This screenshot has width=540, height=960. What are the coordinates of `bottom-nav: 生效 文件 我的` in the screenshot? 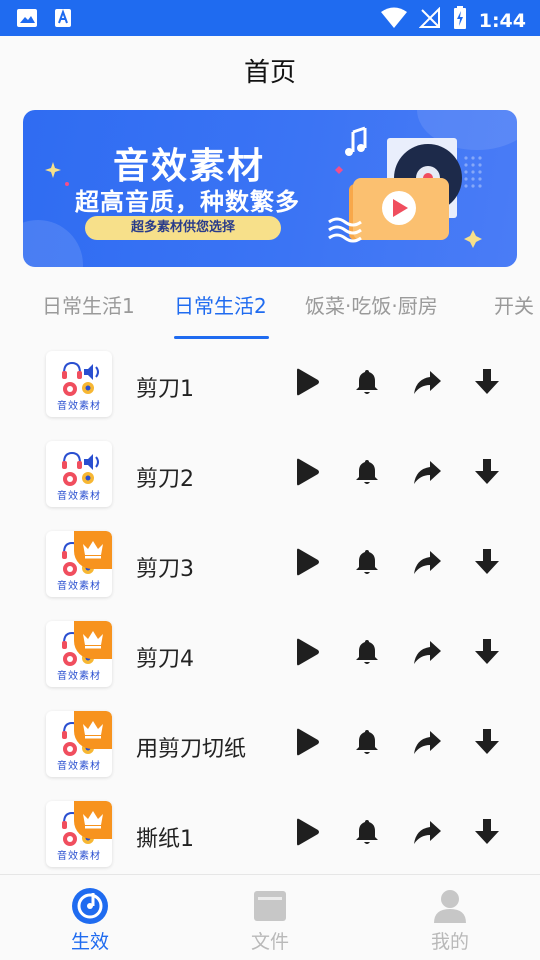 It's located at (270, 917).